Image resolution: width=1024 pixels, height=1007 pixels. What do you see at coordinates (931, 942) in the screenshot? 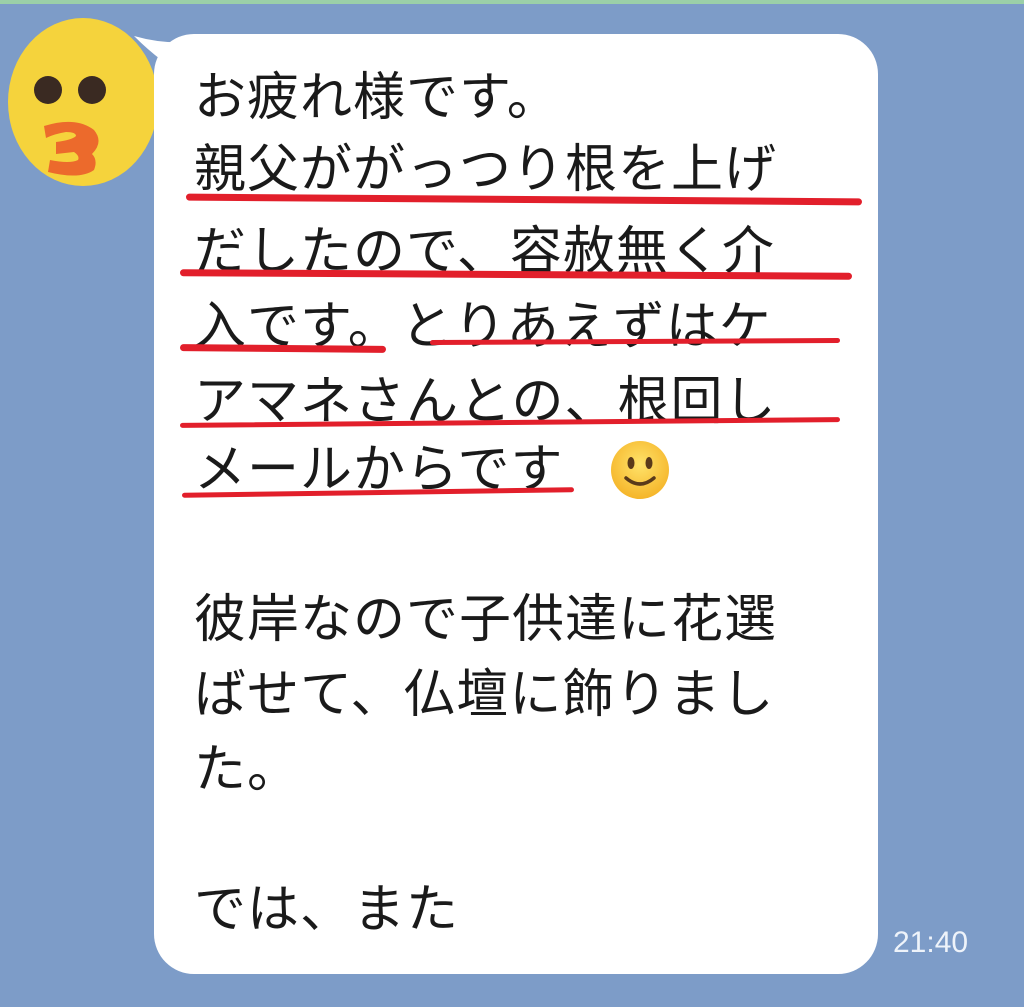
I see `message-timestamp: 21:40` at bounding box center [931, 942].